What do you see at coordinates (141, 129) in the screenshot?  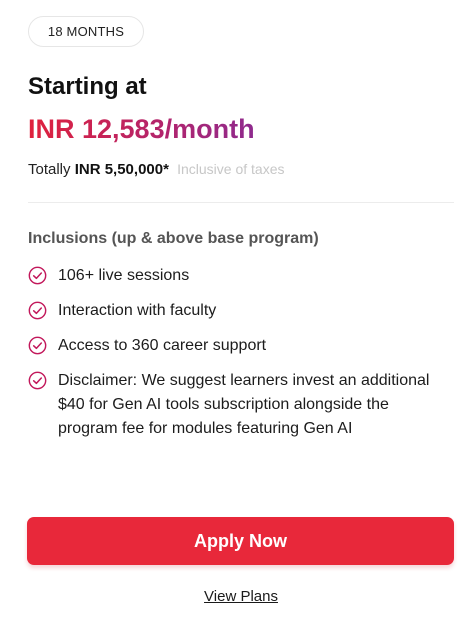 I see `monthly-price: INR 12,583/month` at bounding box center [141, 129].